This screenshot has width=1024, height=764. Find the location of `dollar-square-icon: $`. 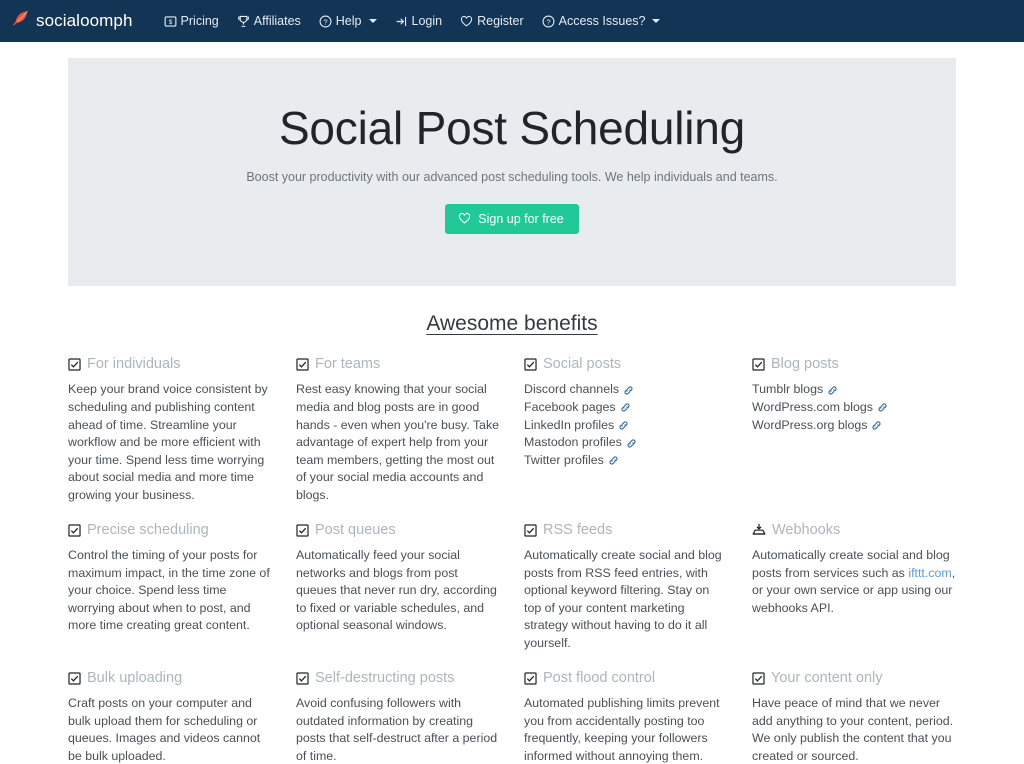

dollar-square-icon: $ is located at coordinates (170, 21).